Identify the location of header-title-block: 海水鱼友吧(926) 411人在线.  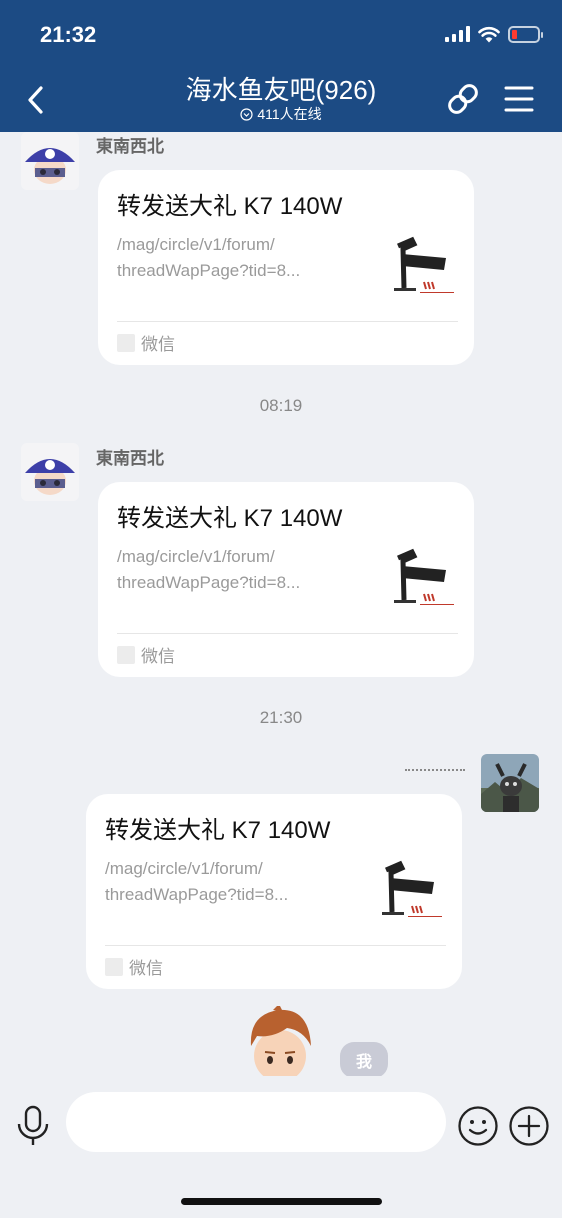
(281, 98).